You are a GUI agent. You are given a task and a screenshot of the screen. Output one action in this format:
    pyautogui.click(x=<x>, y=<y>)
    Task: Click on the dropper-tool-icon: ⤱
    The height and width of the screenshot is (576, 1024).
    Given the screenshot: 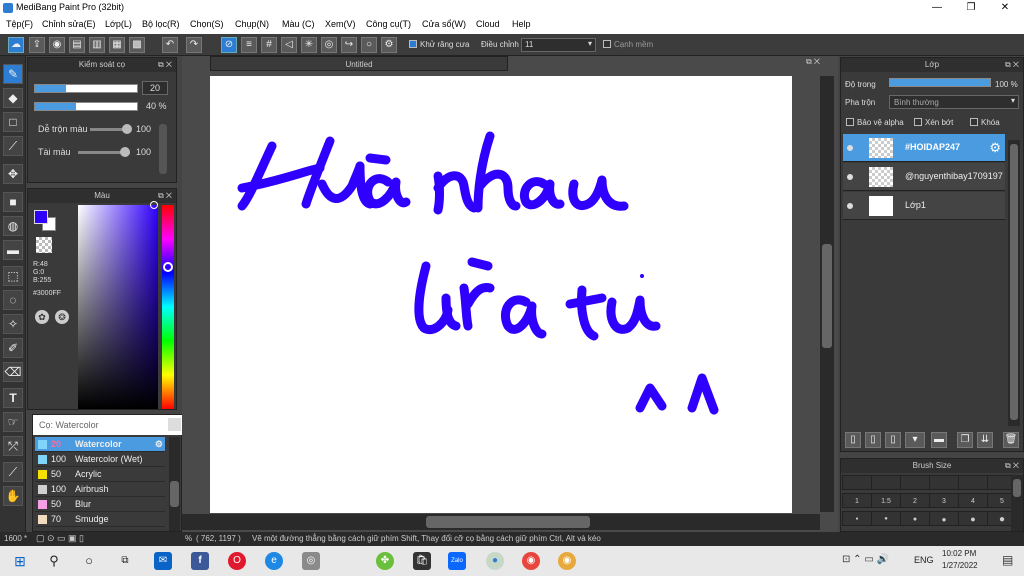 What is the action you would take?
    pyautogui.click(x=13, y=446)
    